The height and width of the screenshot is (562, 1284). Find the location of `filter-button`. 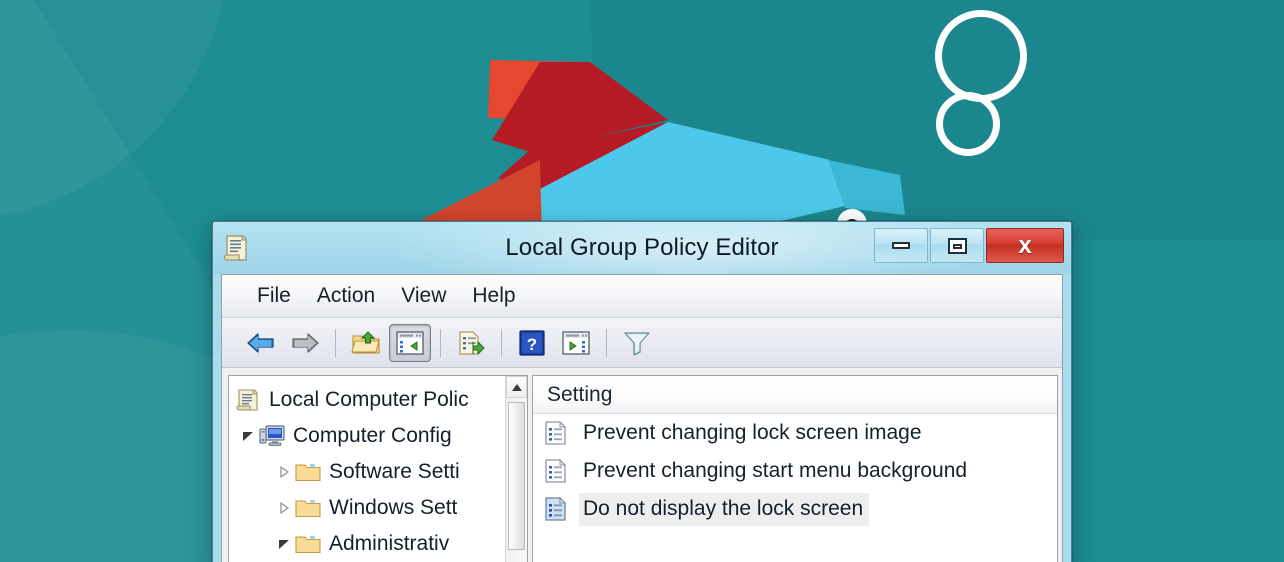

filter-button is located at coordinates (637, 343).